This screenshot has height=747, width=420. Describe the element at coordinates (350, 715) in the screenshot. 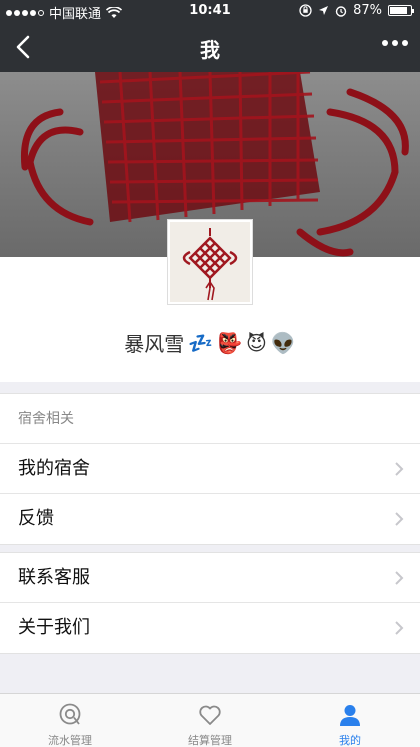

I see `person-icon` at that location.